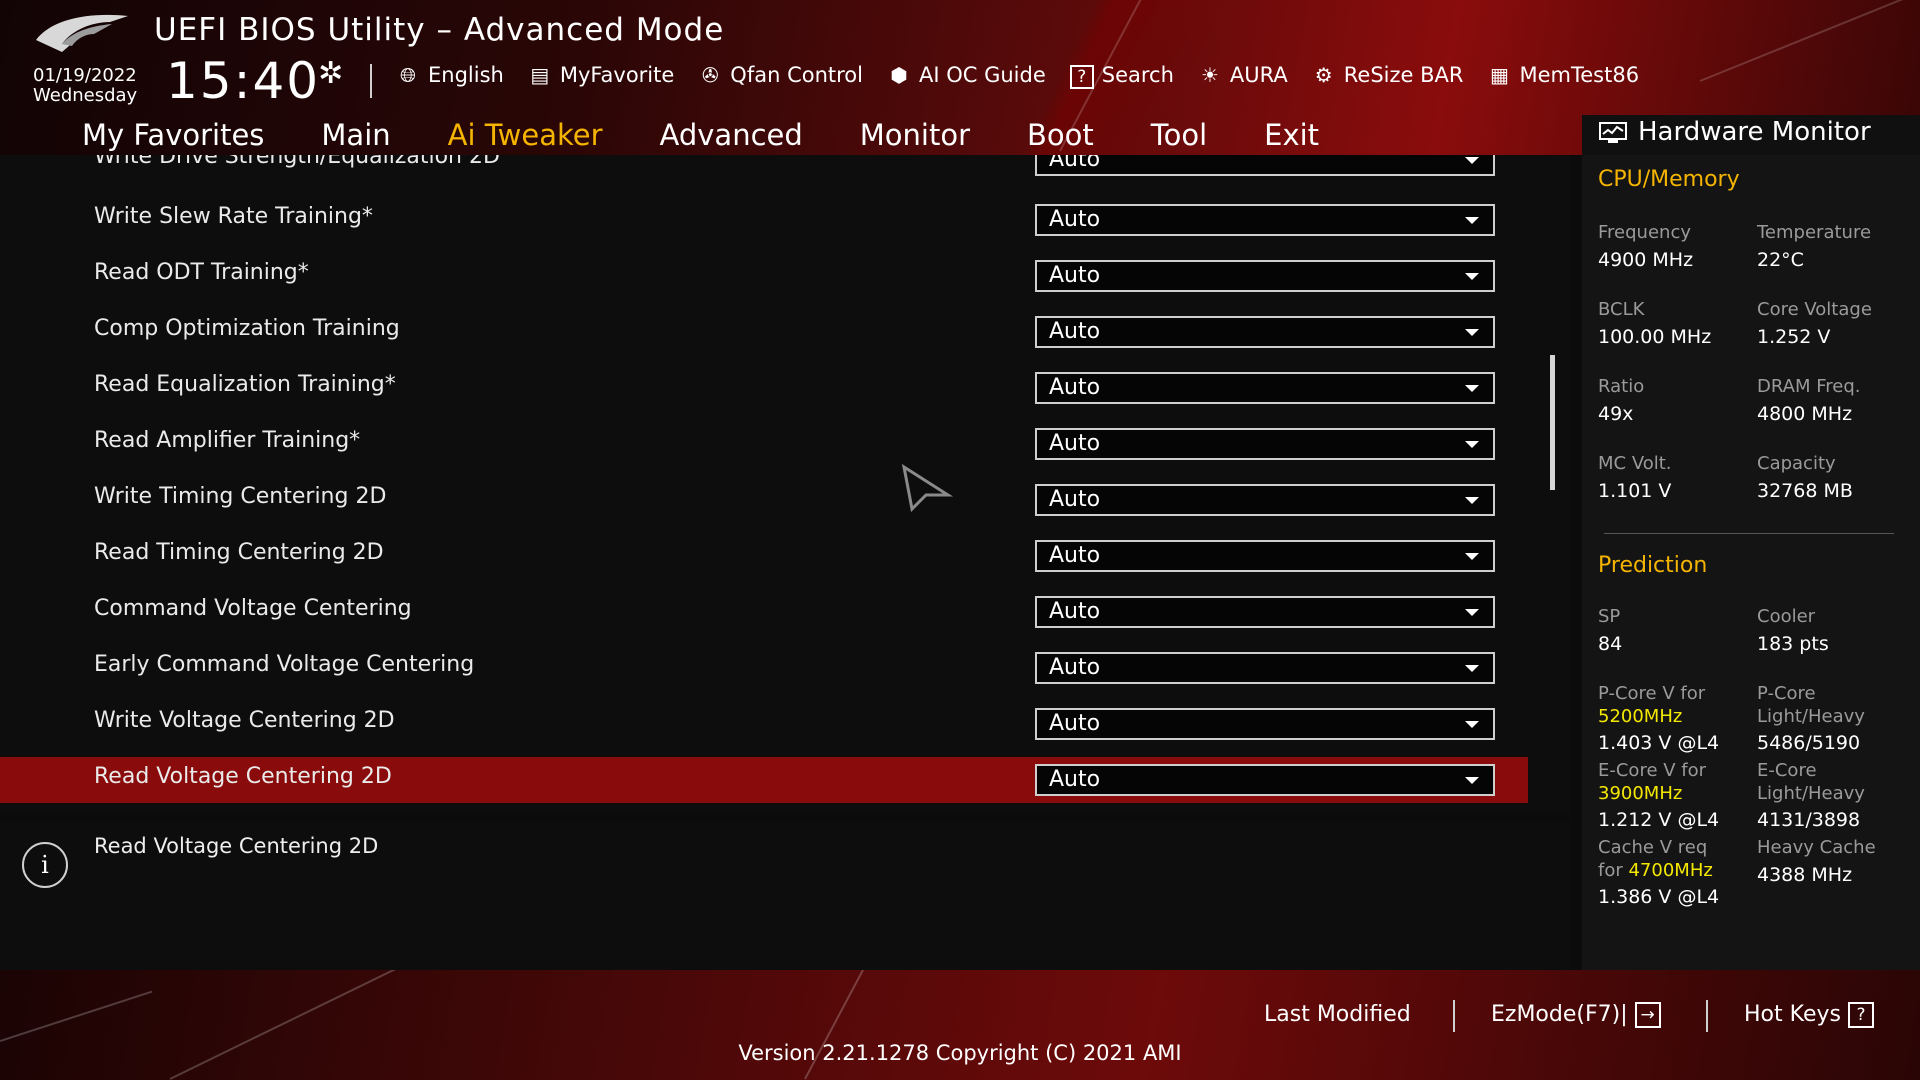  I want to click on ezmode-button: EzMode(F7)| →, so click(1576, 1015).